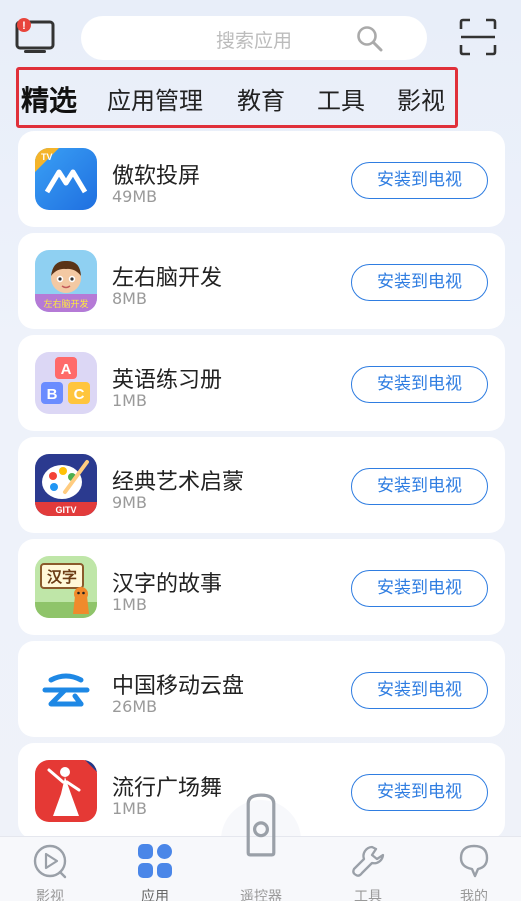 This screenshot has height=901, width=521. Describe the element at coordinates (261, 825) in the screenshot. I see `remote-control-icon` at that location.